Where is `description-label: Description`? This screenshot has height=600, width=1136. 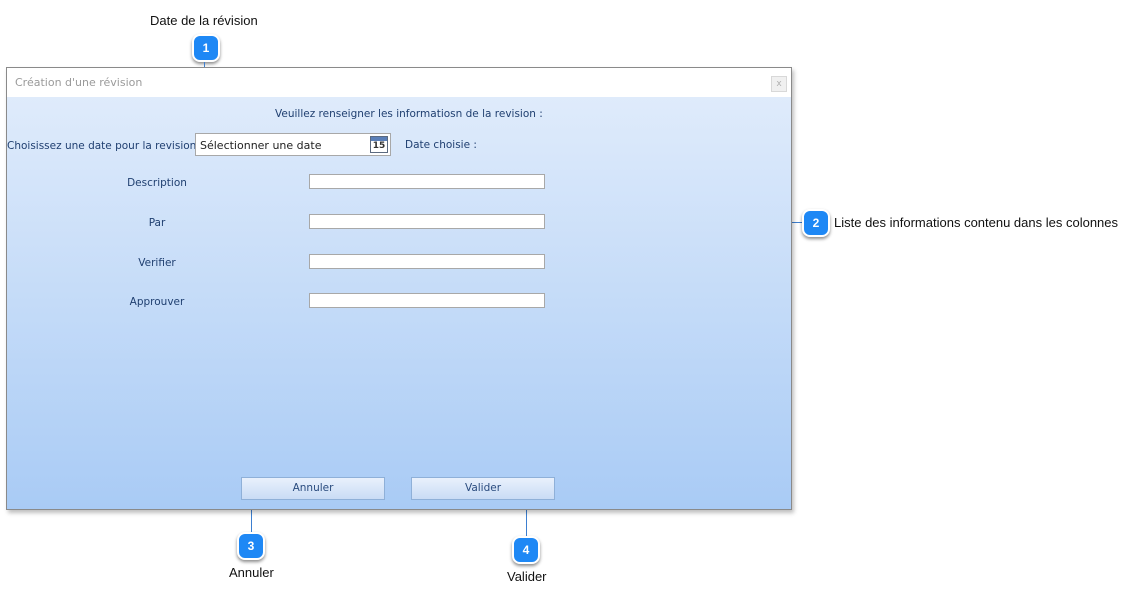
description-label: Description is located at coordinates (157, 183).